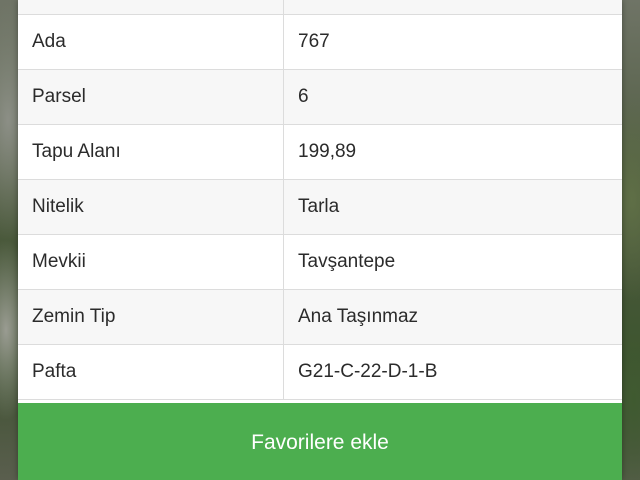 The image size is (640, 480). Describe the element at coordinates (151, 42) in the screenshot. I see `ada-label: Ada` at that location.